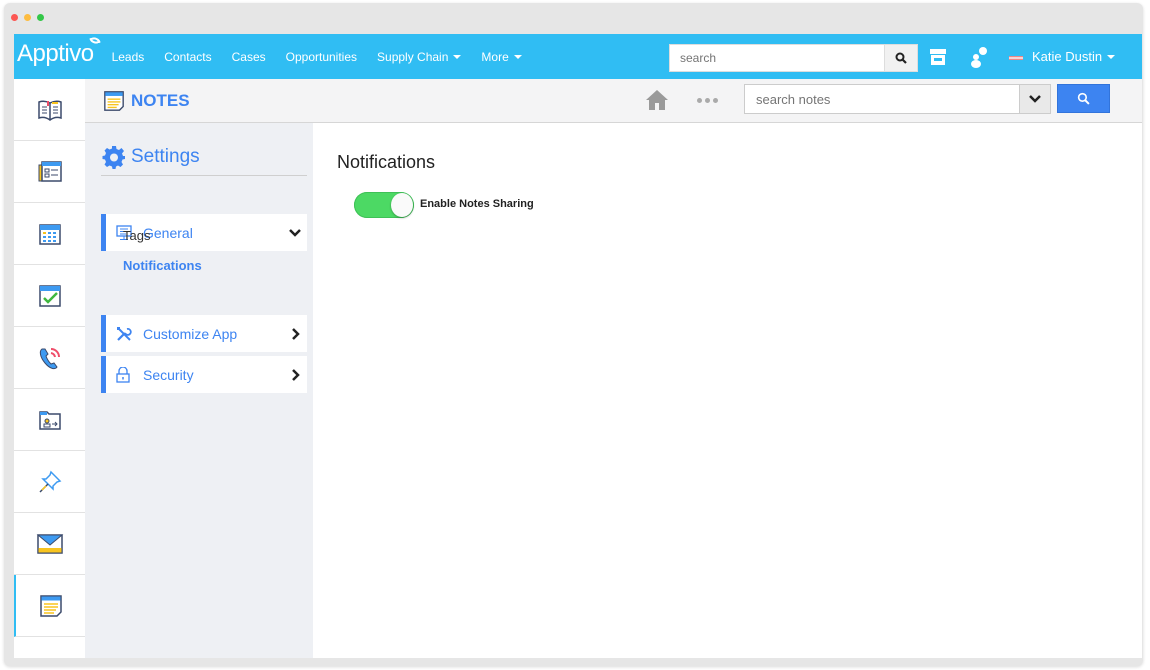  I want to click on rail-item-email, so click(49, 544).